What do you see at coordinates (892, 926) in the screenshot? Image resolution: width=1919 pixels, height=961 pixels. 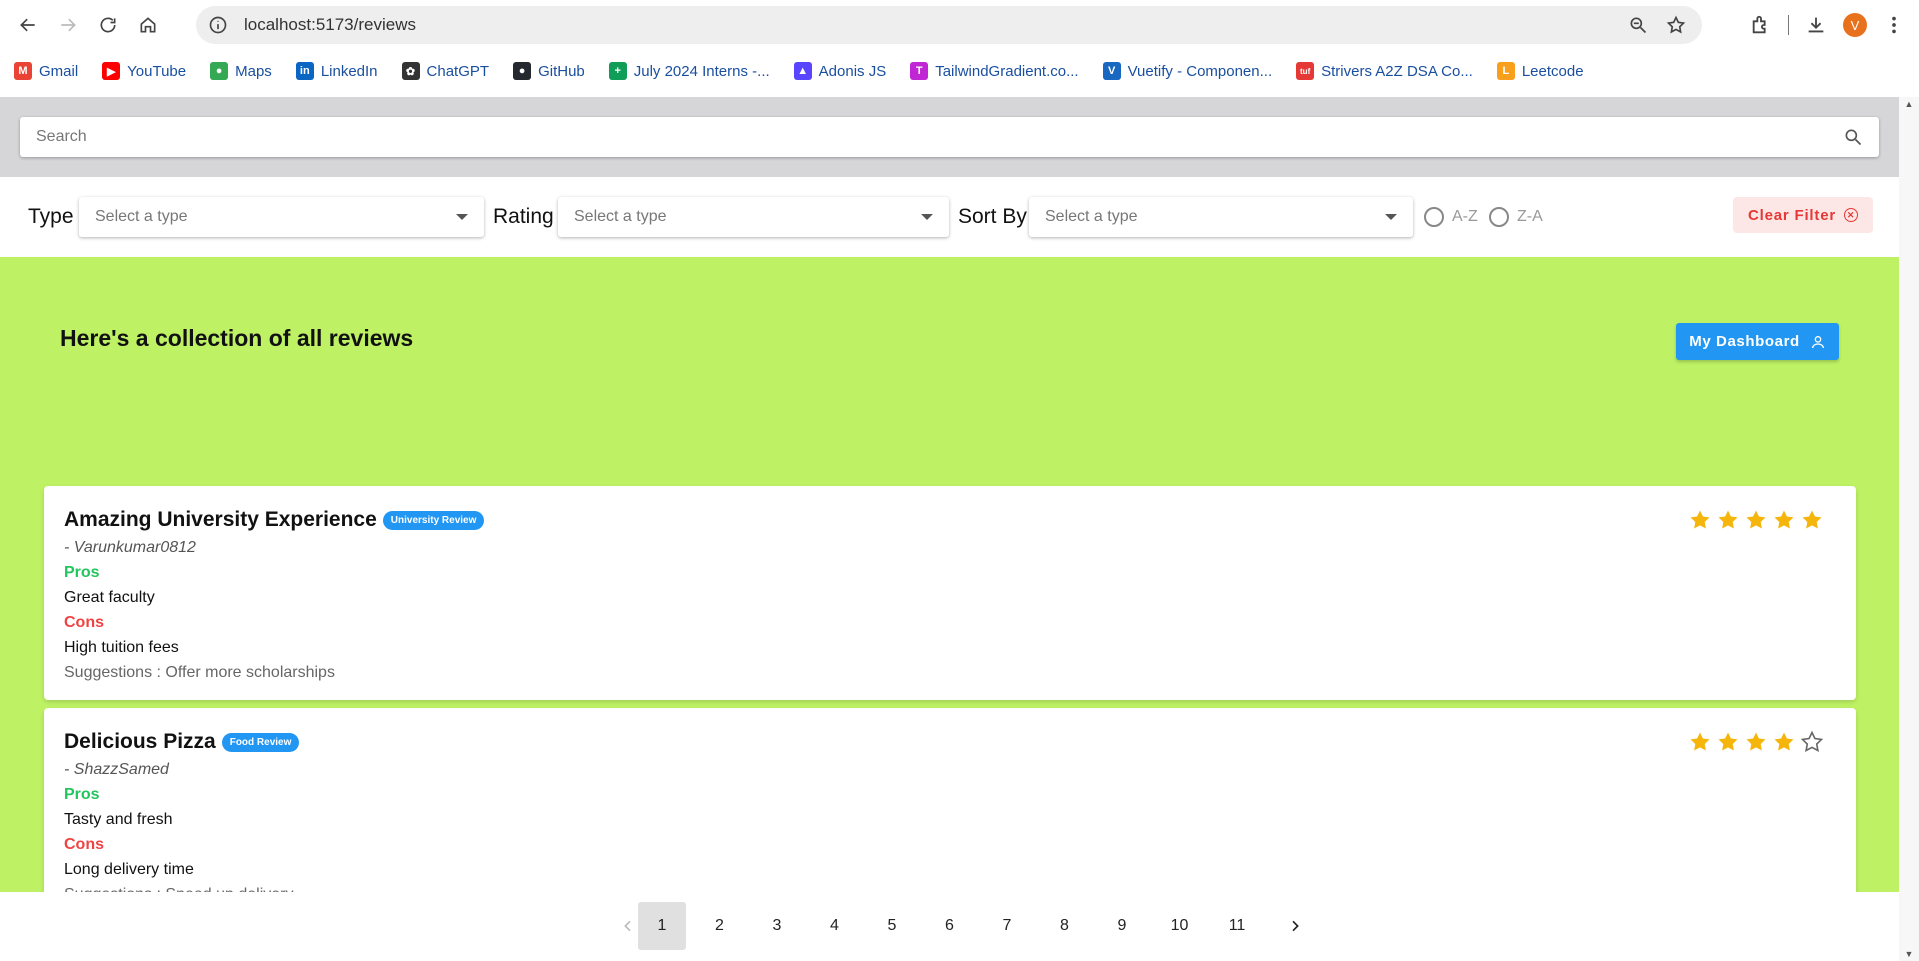 I see `page-button: 5` at bounding box center [892, 926].